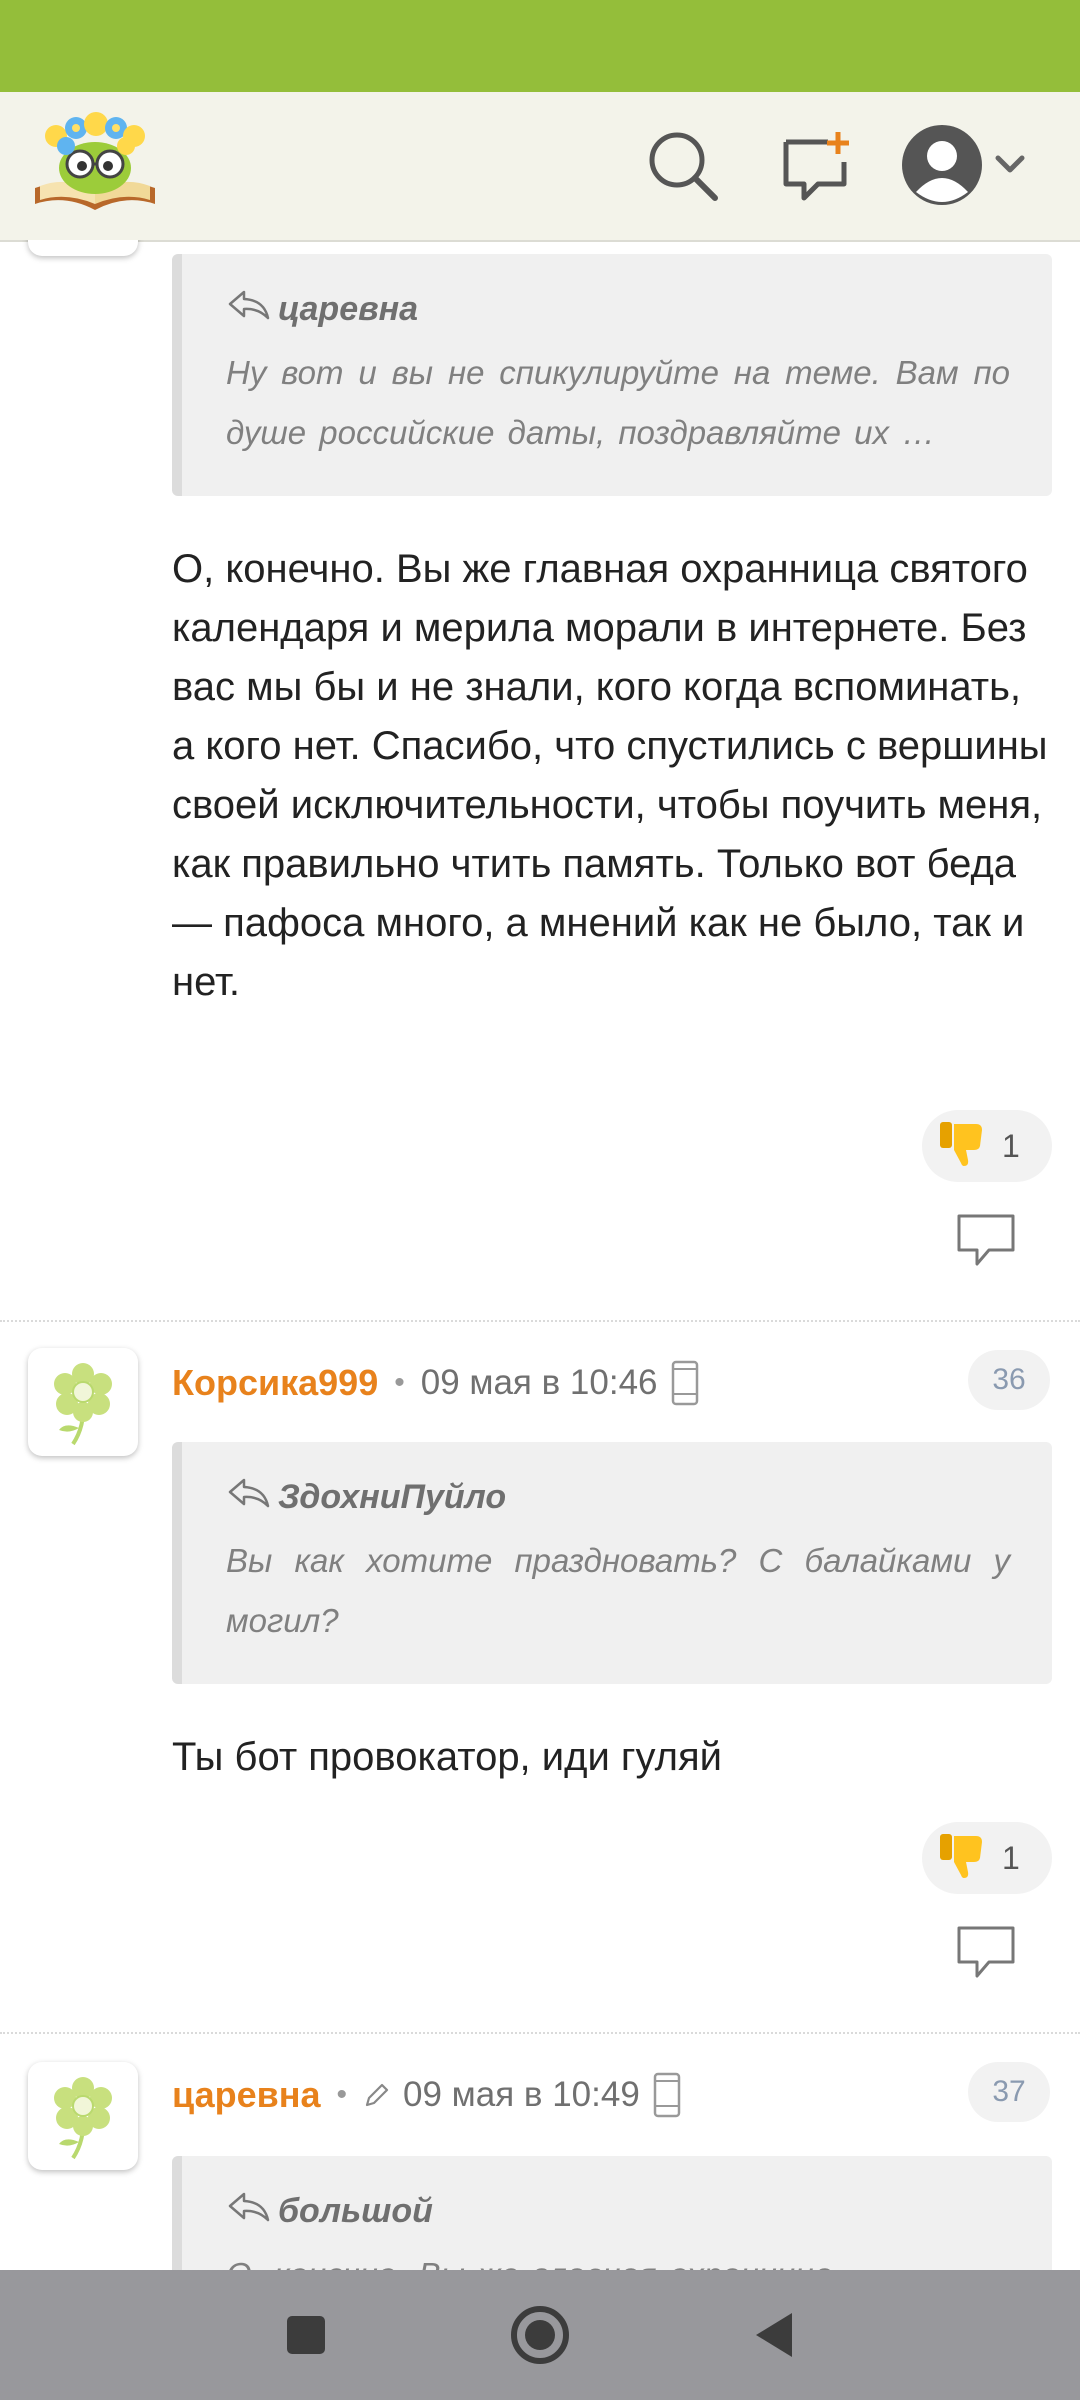 This screenshot has width=1080, height=2400. I want to click on quote-author: большой, so click(355, 2211).